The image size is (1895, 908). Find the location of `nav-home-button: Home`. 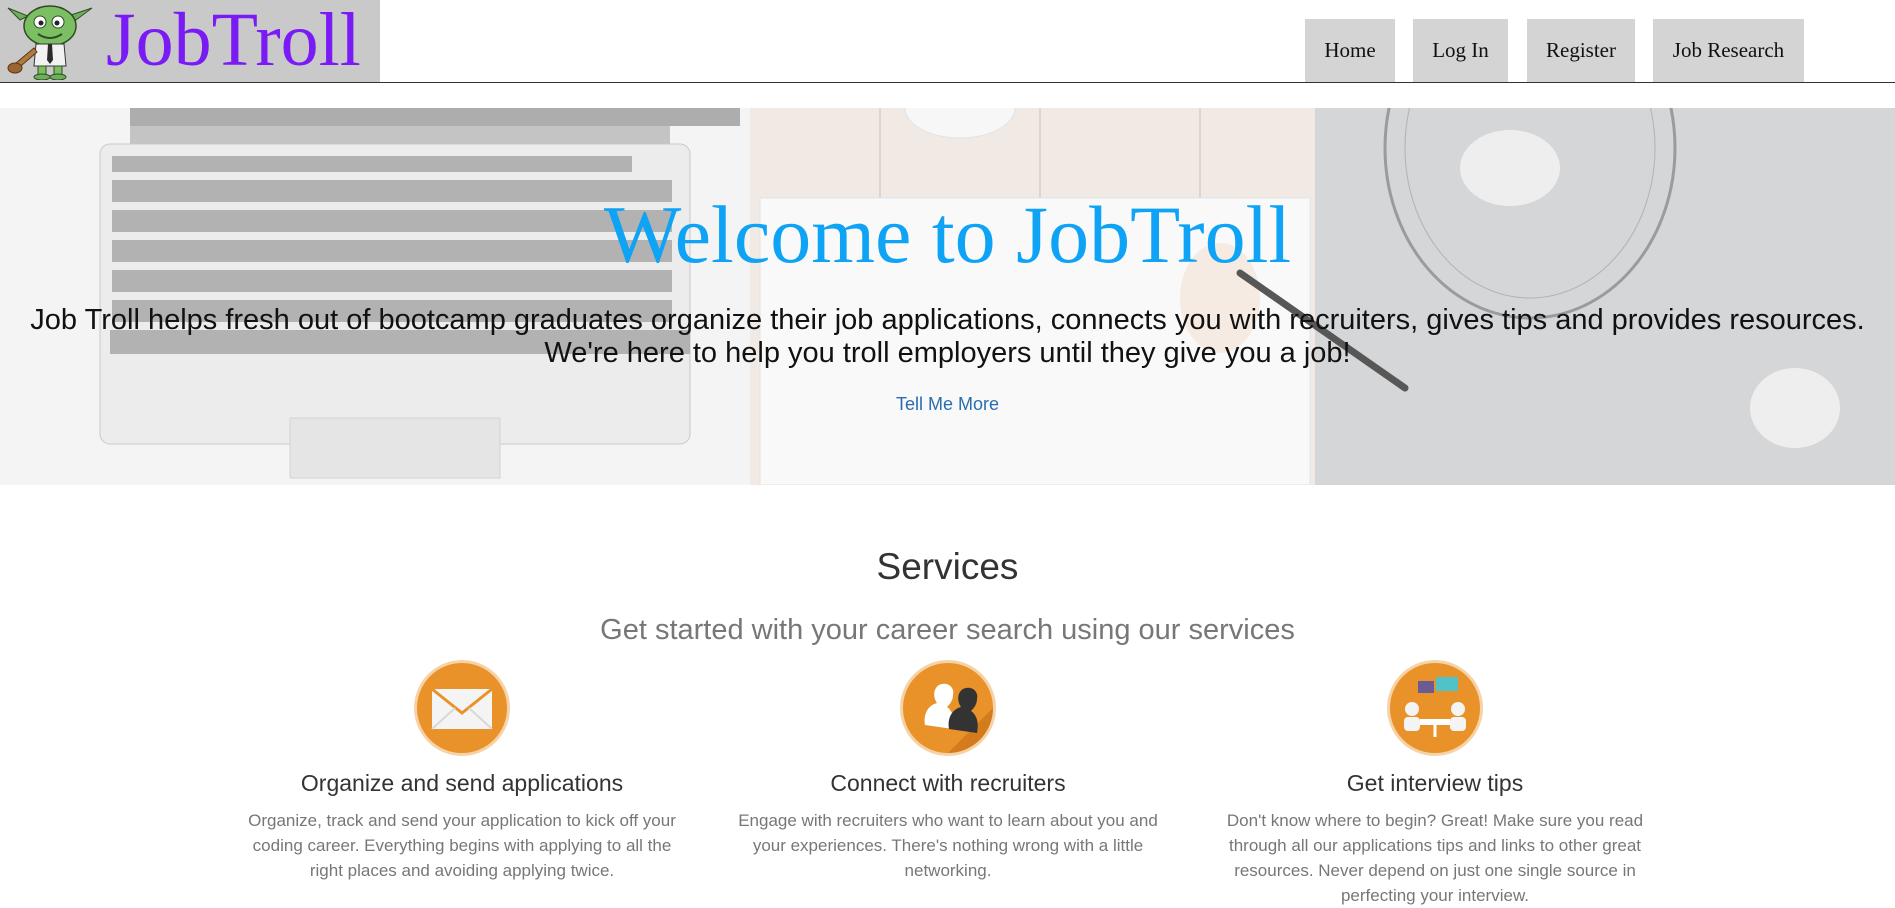

nav-home-button: Home is located at coordinates (1350, 50).